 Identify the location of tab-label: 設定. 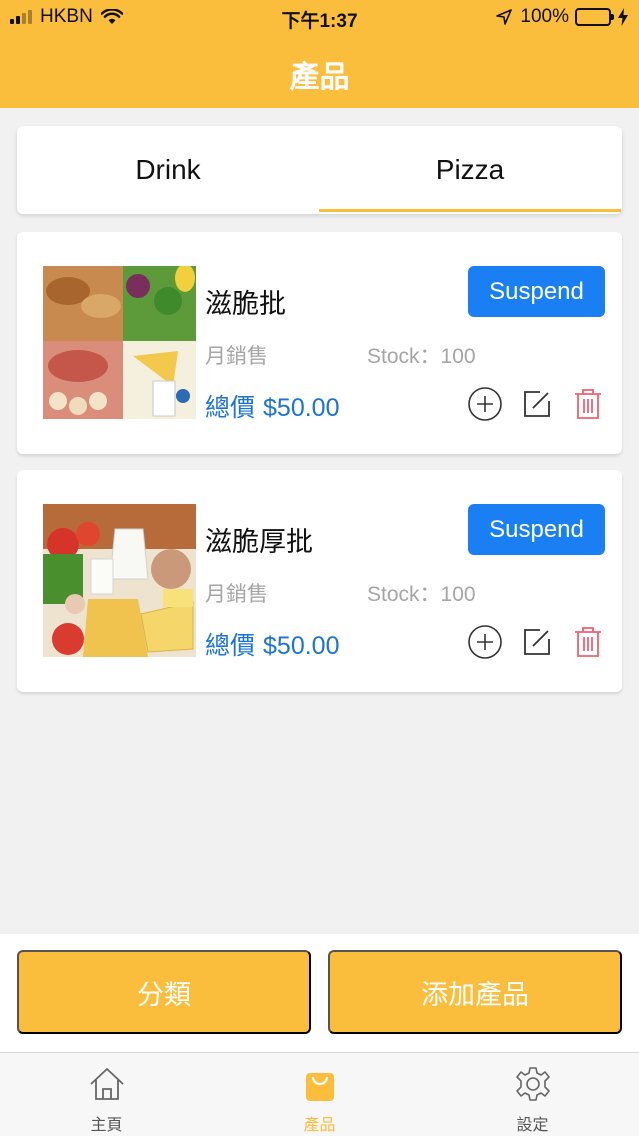
(532, 1124).